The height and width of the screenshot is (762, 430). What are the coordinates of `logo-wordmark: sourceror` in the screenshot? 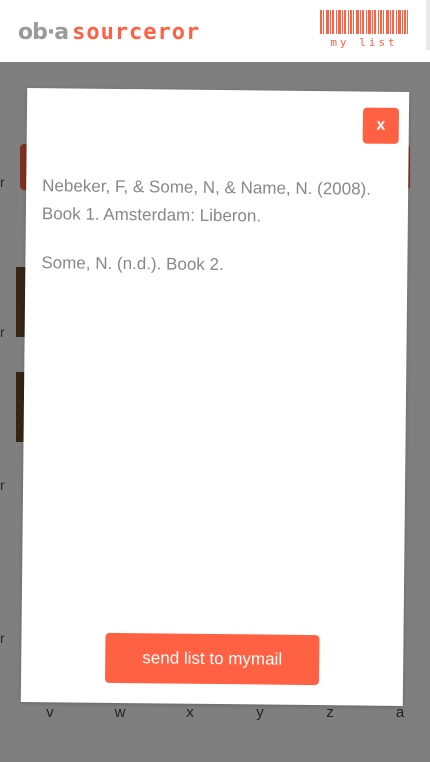 It's located at (136, 32).